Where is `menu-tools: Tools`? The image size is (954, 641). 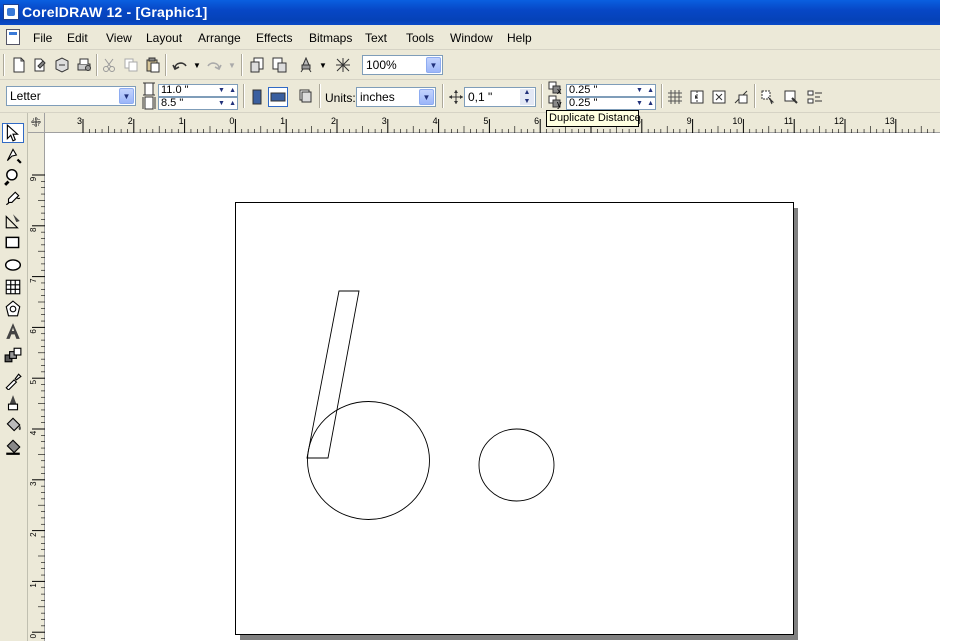
menu-tools: Tools is located at coordinates (420, 38).